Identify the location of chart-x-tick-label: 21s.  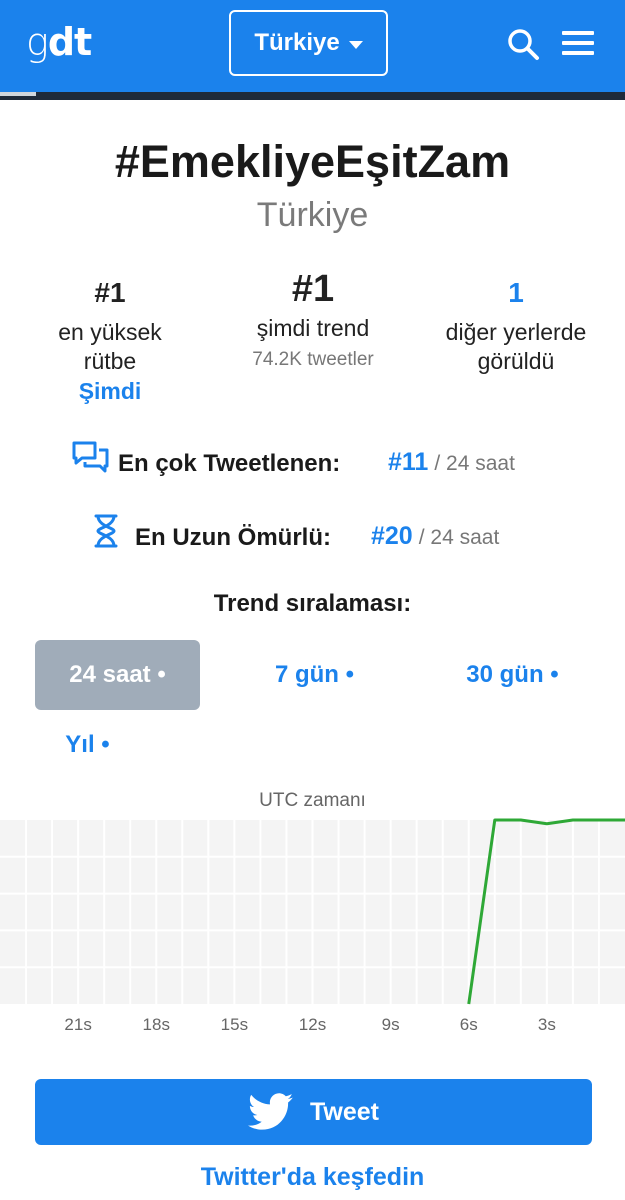
(77, 1024).